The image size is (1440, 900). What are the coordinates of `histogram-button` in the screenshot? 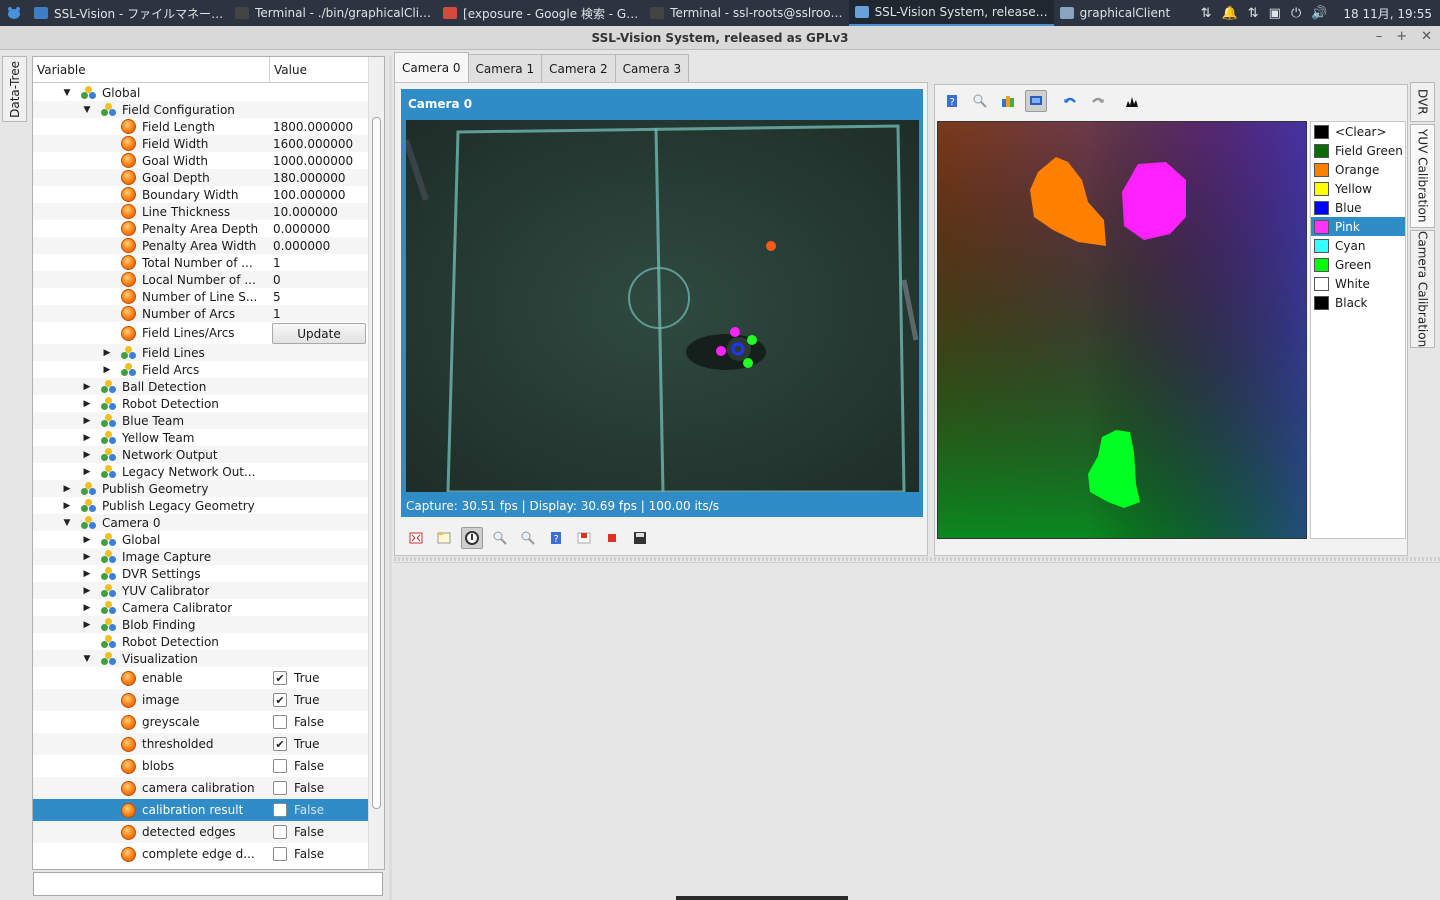 It's located at (1132, 101).